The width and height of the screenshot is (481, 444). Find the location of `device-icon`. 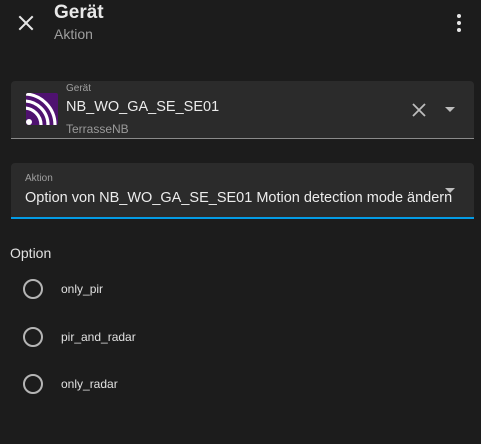

device-icon is located at coordinates (42, 109).